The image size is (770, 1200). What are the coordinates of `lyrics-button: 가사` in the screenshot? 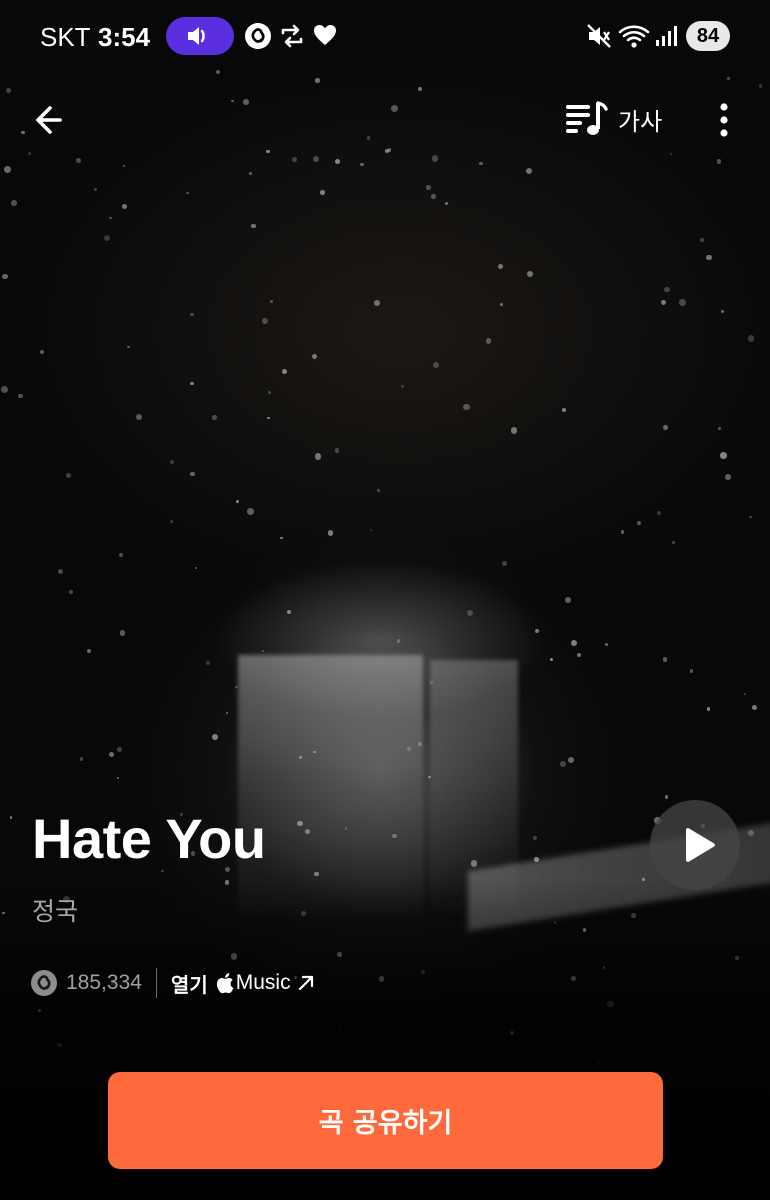 It's located at (613, 119).